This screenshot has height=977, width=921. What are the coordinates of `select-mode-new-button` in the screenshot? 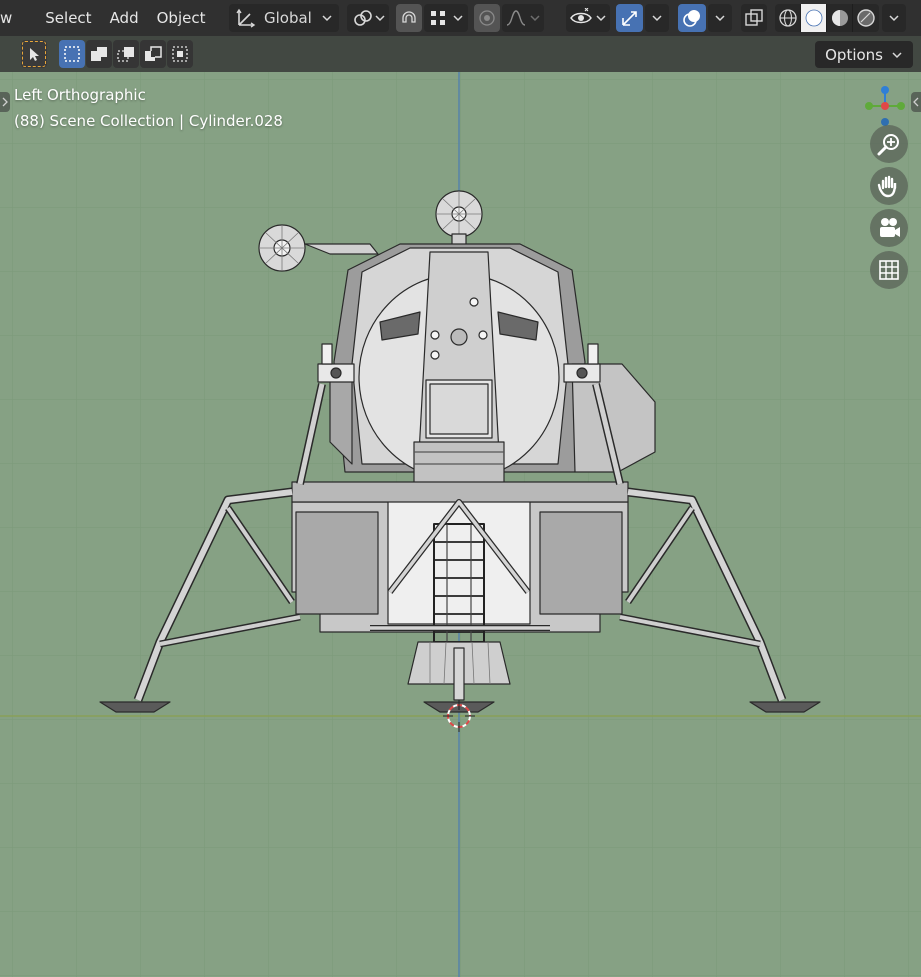 It's located at (72, 54).